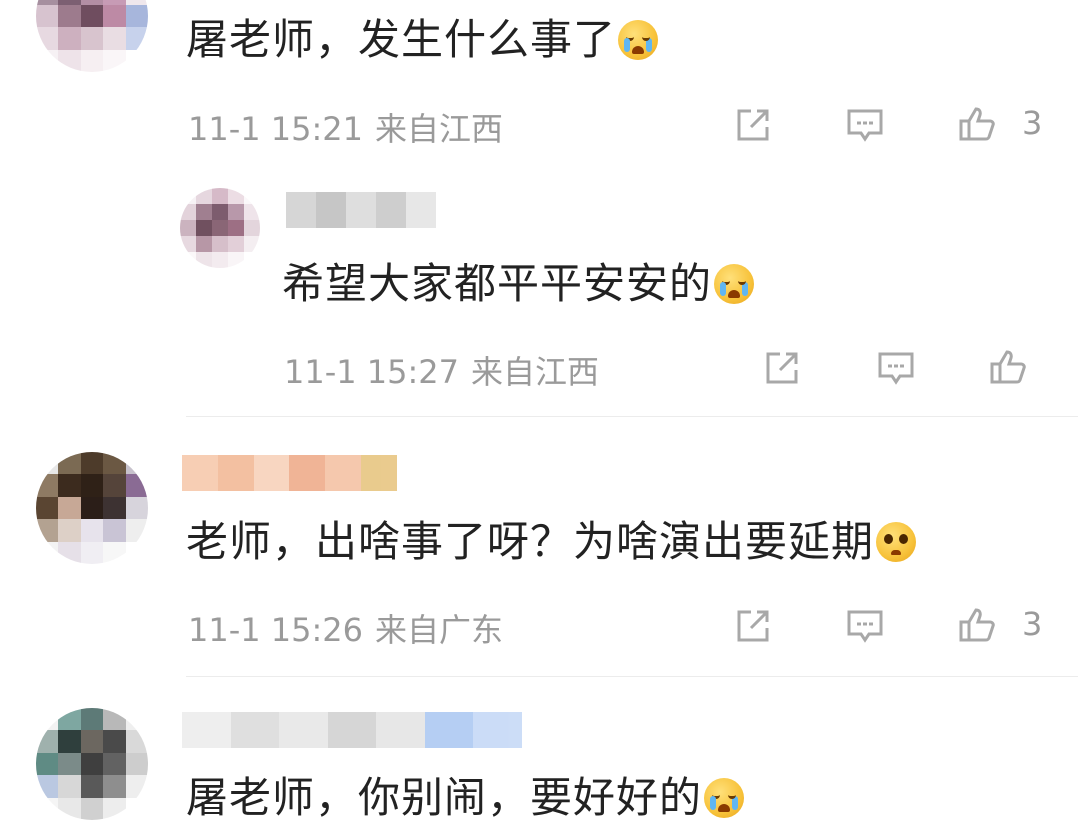 The width and height of the screenshot is (1078, 824). I want to click on comment-meta: 11-1 15:21 来自江西, so click(345, 127).